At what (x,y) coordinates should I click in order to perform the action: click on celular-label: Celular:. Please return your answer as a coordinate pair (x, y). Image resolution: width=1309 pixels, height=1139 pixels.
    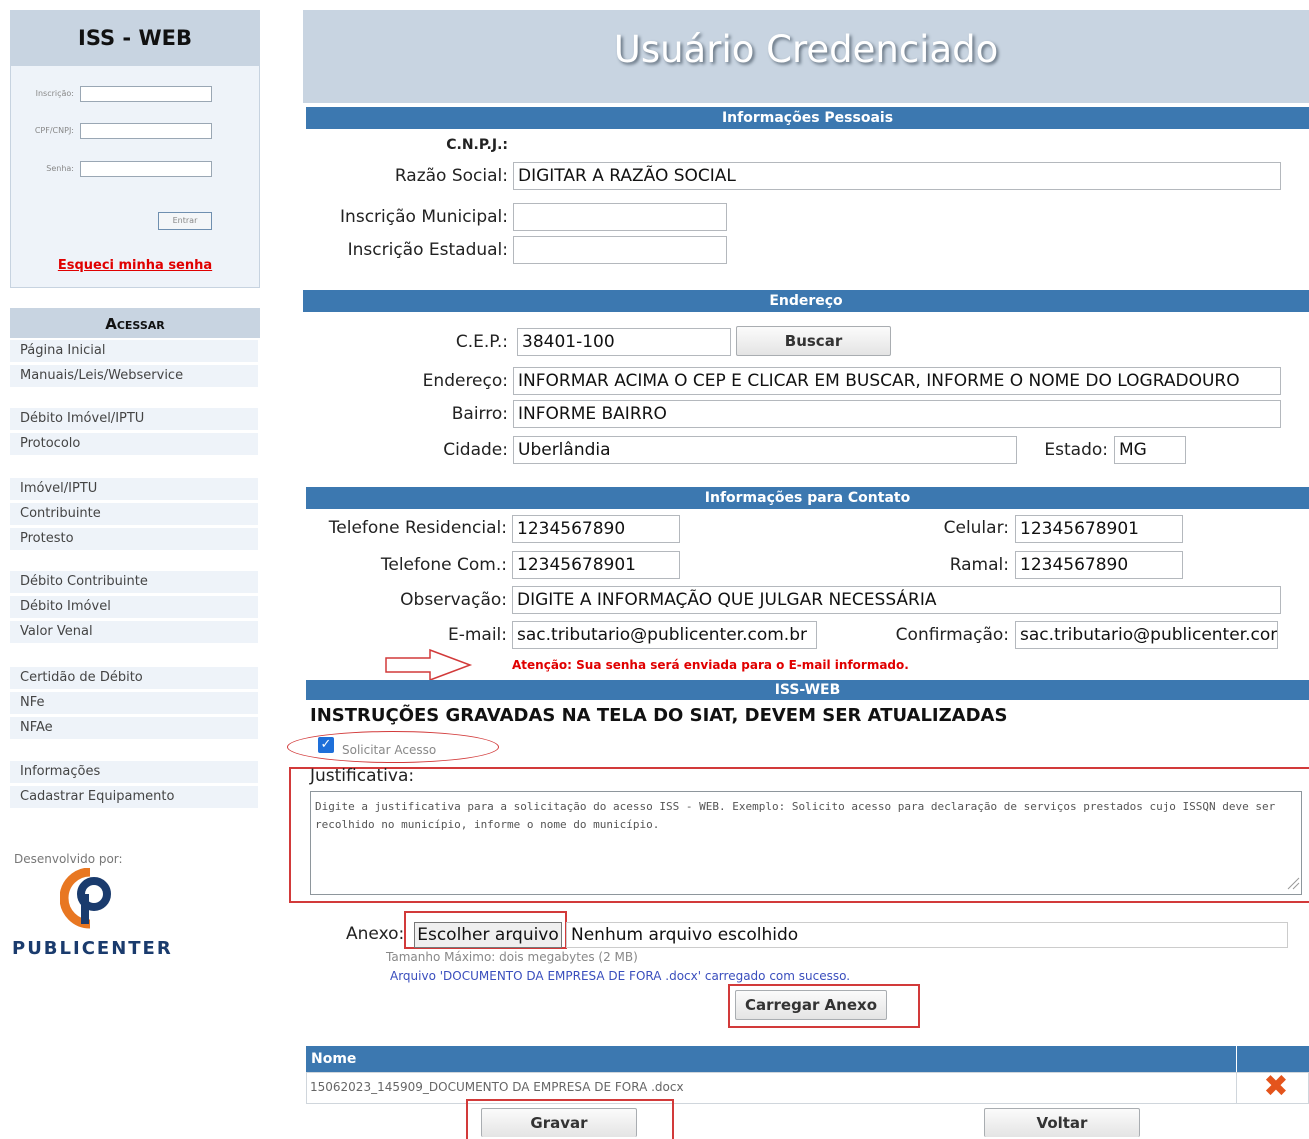
    Looking at the image, I should click on (976, 528).